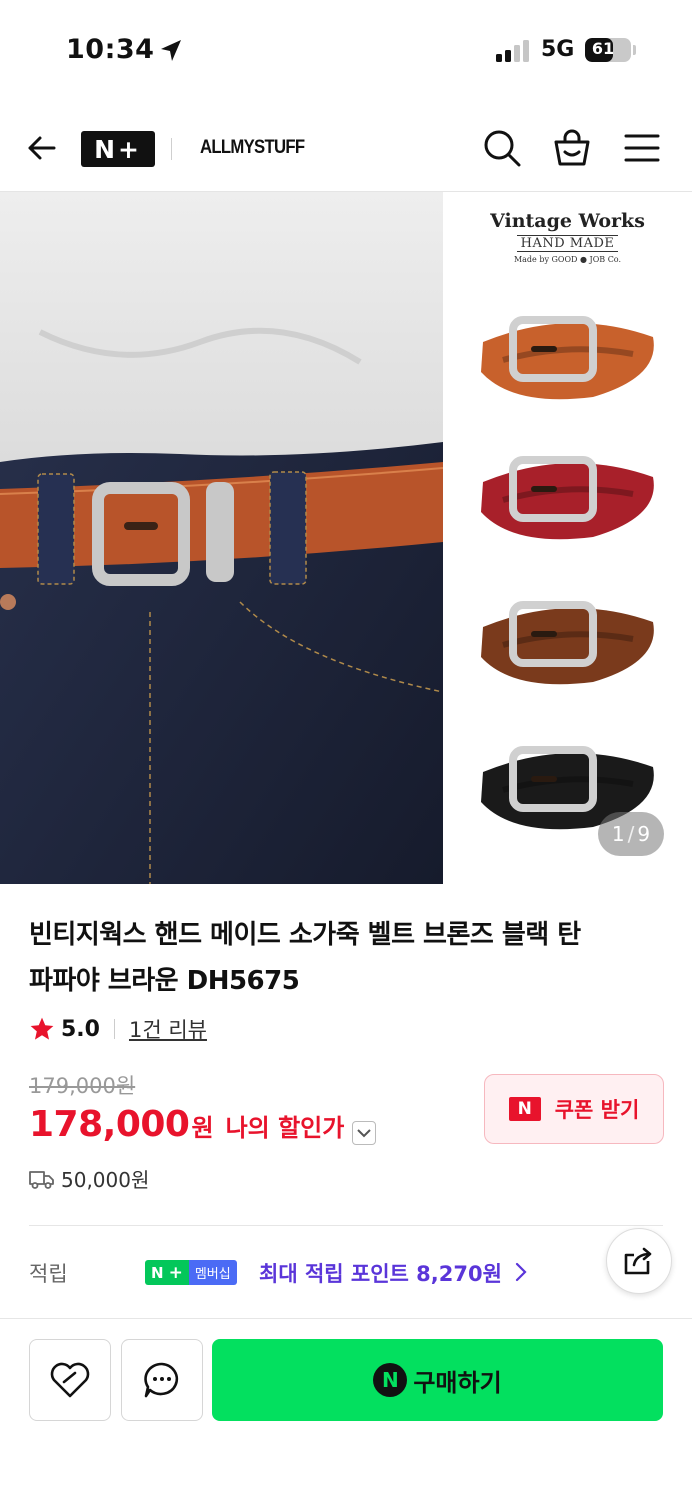 This screenshot has width=692, height=1500. What do you see at coordinates (164, 981) in the screenshot?
I see `product-title-line-2: 파파야 브라운 DH5675` at bounding box center [164, 981].